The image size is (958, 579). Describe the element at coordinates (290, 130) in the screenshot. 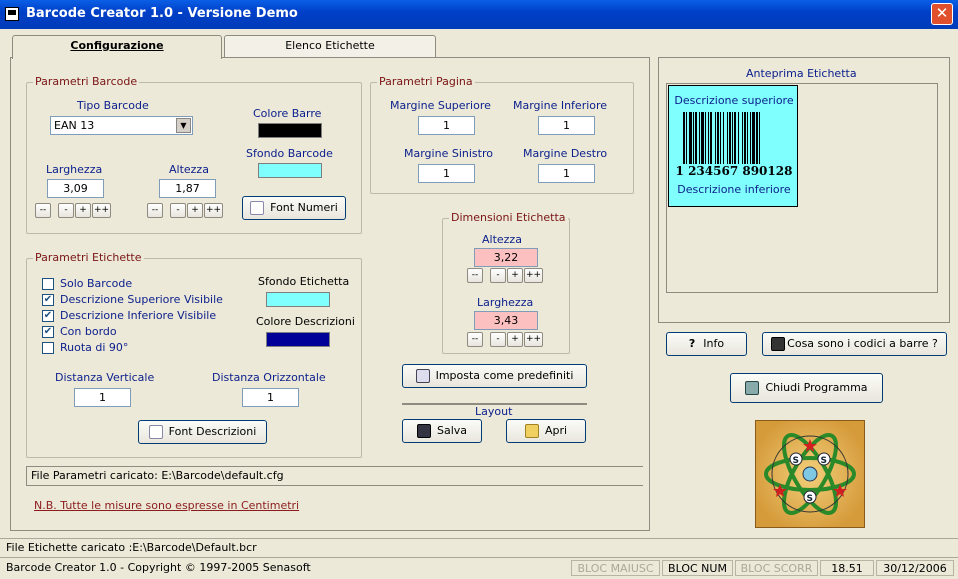

I see `colore-barre-swatch` at that location.